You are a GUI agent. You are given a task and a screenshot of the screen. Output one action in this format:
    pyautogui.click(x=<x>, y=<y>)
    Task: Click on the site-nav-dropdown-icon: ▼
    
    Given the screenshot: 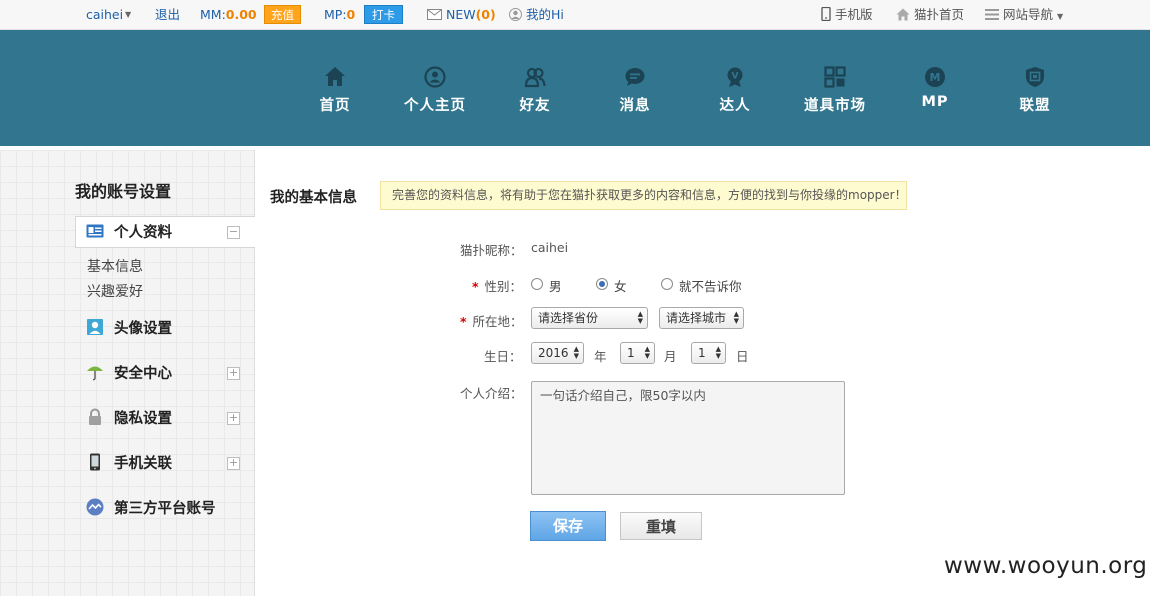 What is the action you would take?
    pyautogui.click(x=1060, y=16)
    